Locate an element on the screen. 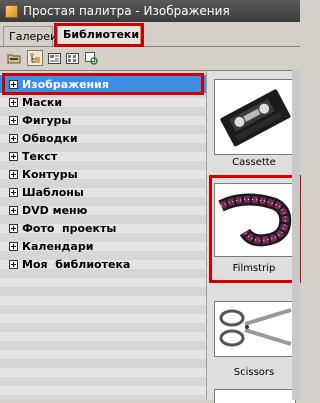 The image size is (320, 403). list-view-icon is located at coordinates (54, 58).